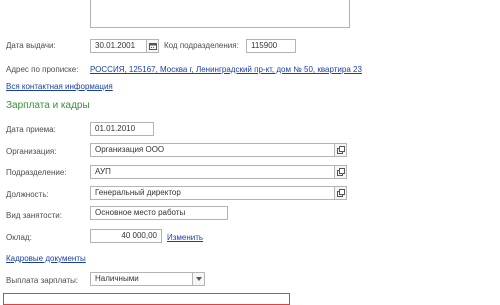 The height and width of the screenshot is (305, 500). I want to click on organization-input: Организация ООО, so click(212, 150).